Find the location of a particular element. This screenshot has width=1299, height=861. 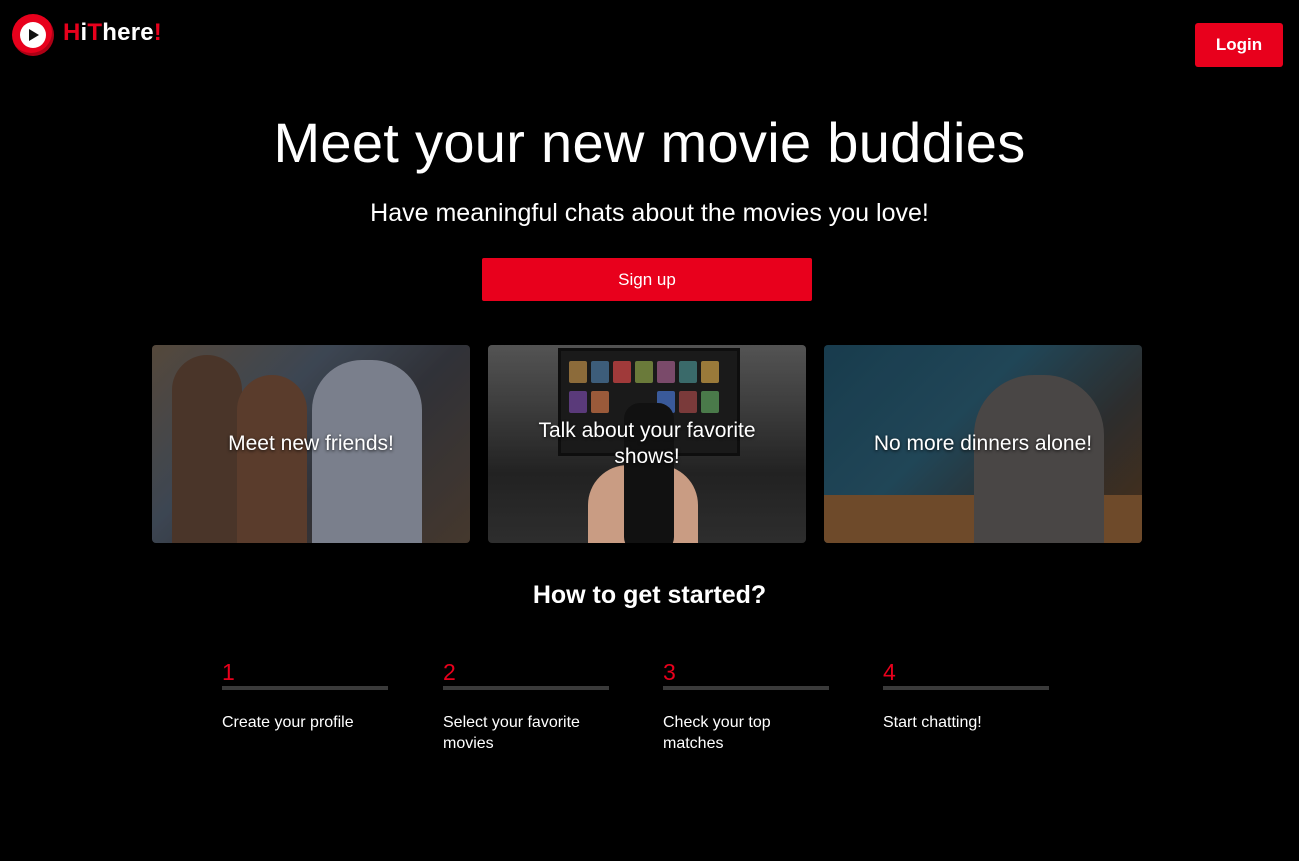

man-photo is located at coordinates (1039, 459).